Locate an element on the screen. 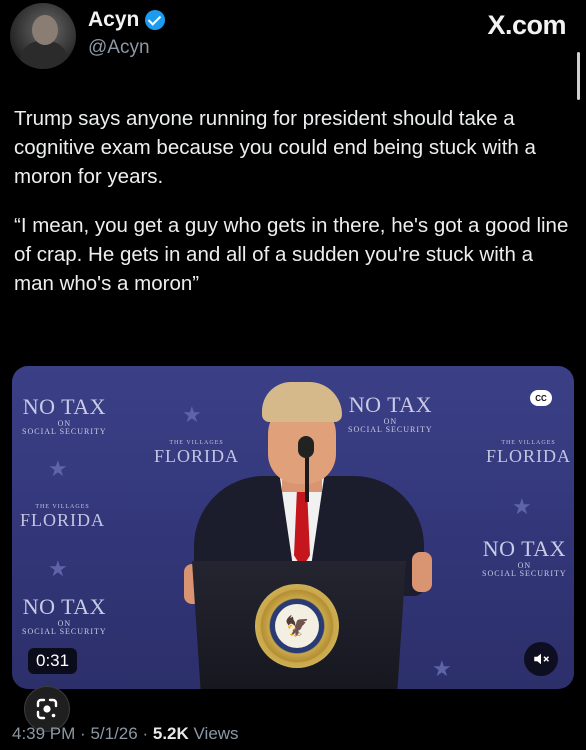 The height and width of the screenshot is (750, 586). avatar-figure is located at coordinates (44, 55).